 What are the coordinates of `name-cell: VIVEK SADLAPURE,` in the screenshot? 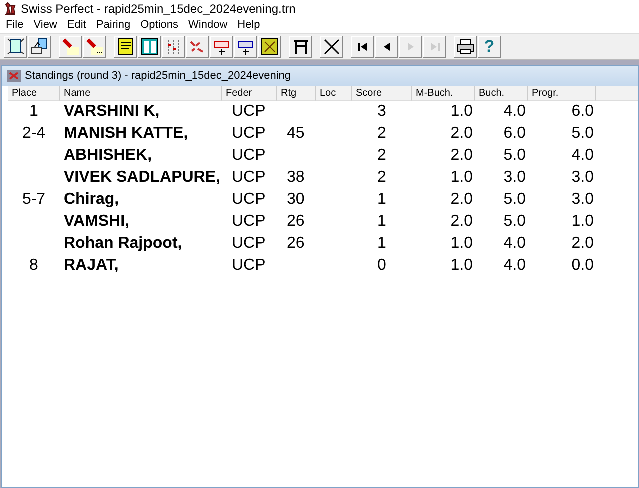 It's located at (142, 178).